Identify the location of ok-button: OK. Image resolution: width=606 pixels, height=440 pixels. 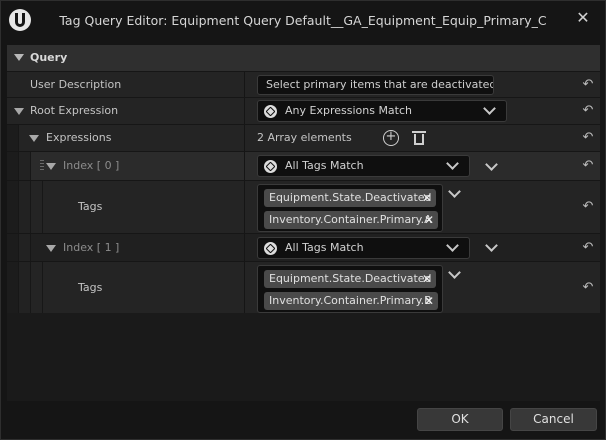
(460, 419).